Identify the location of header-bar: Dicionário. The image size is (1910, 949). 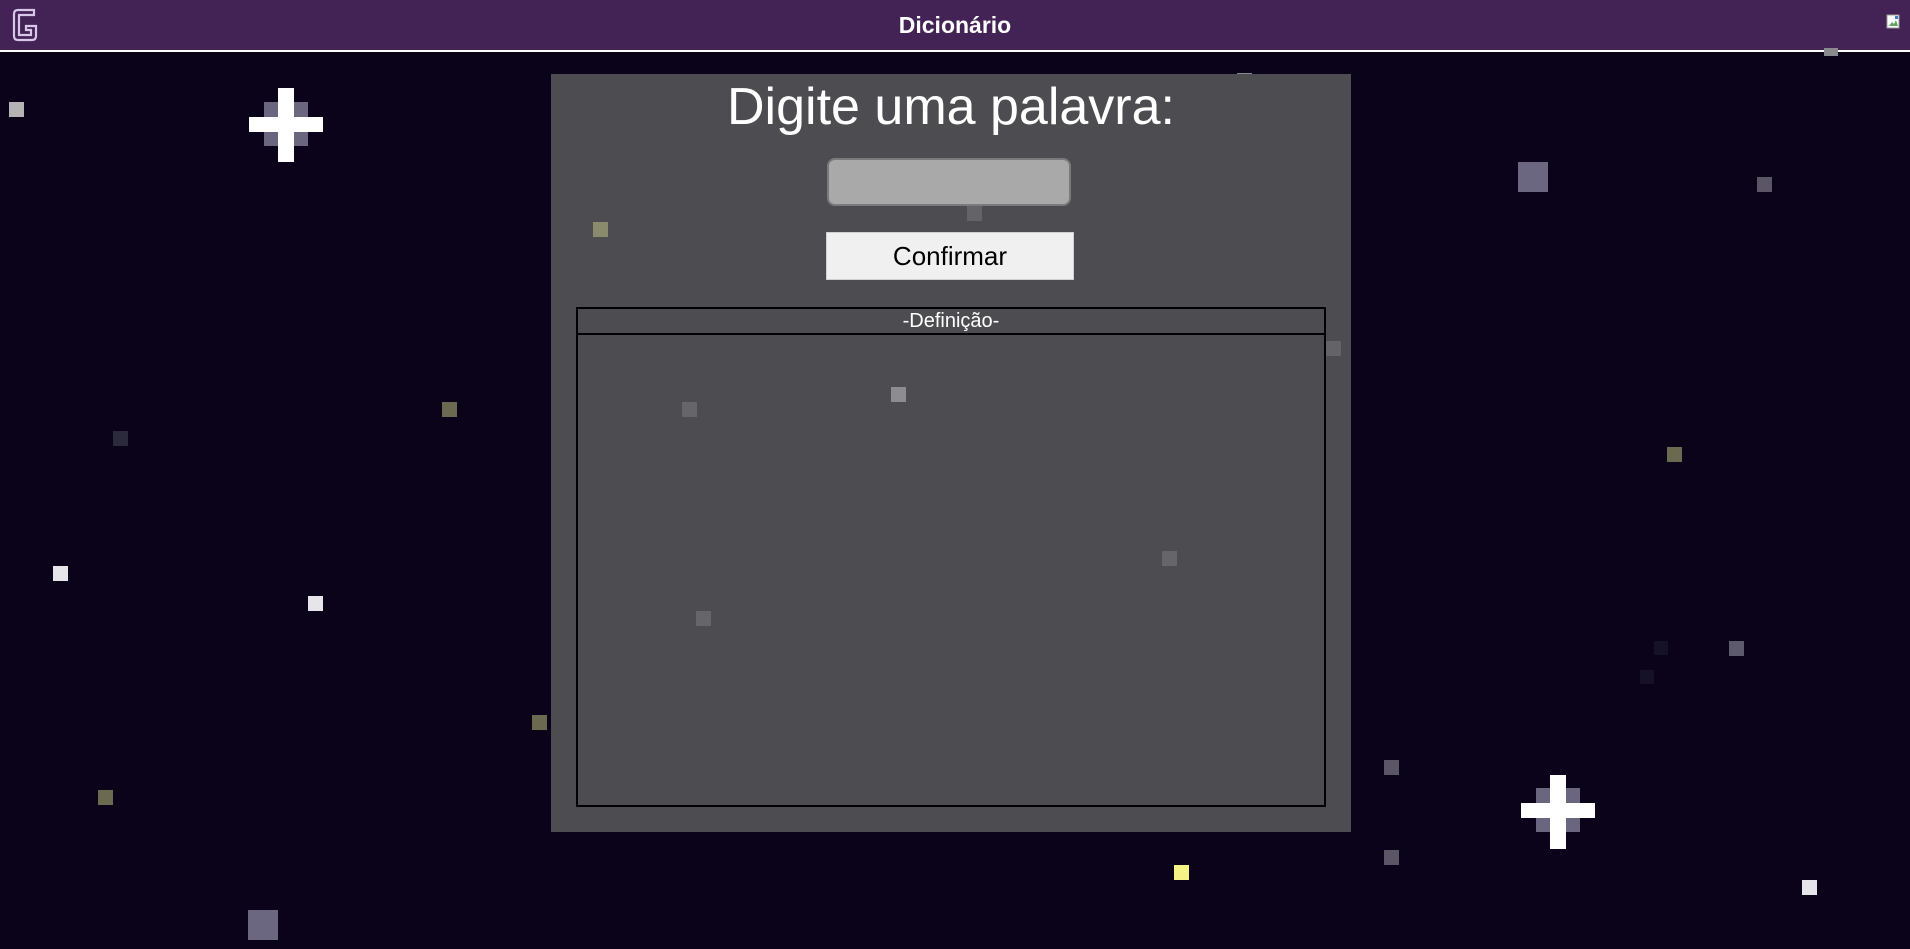
(955, 26).